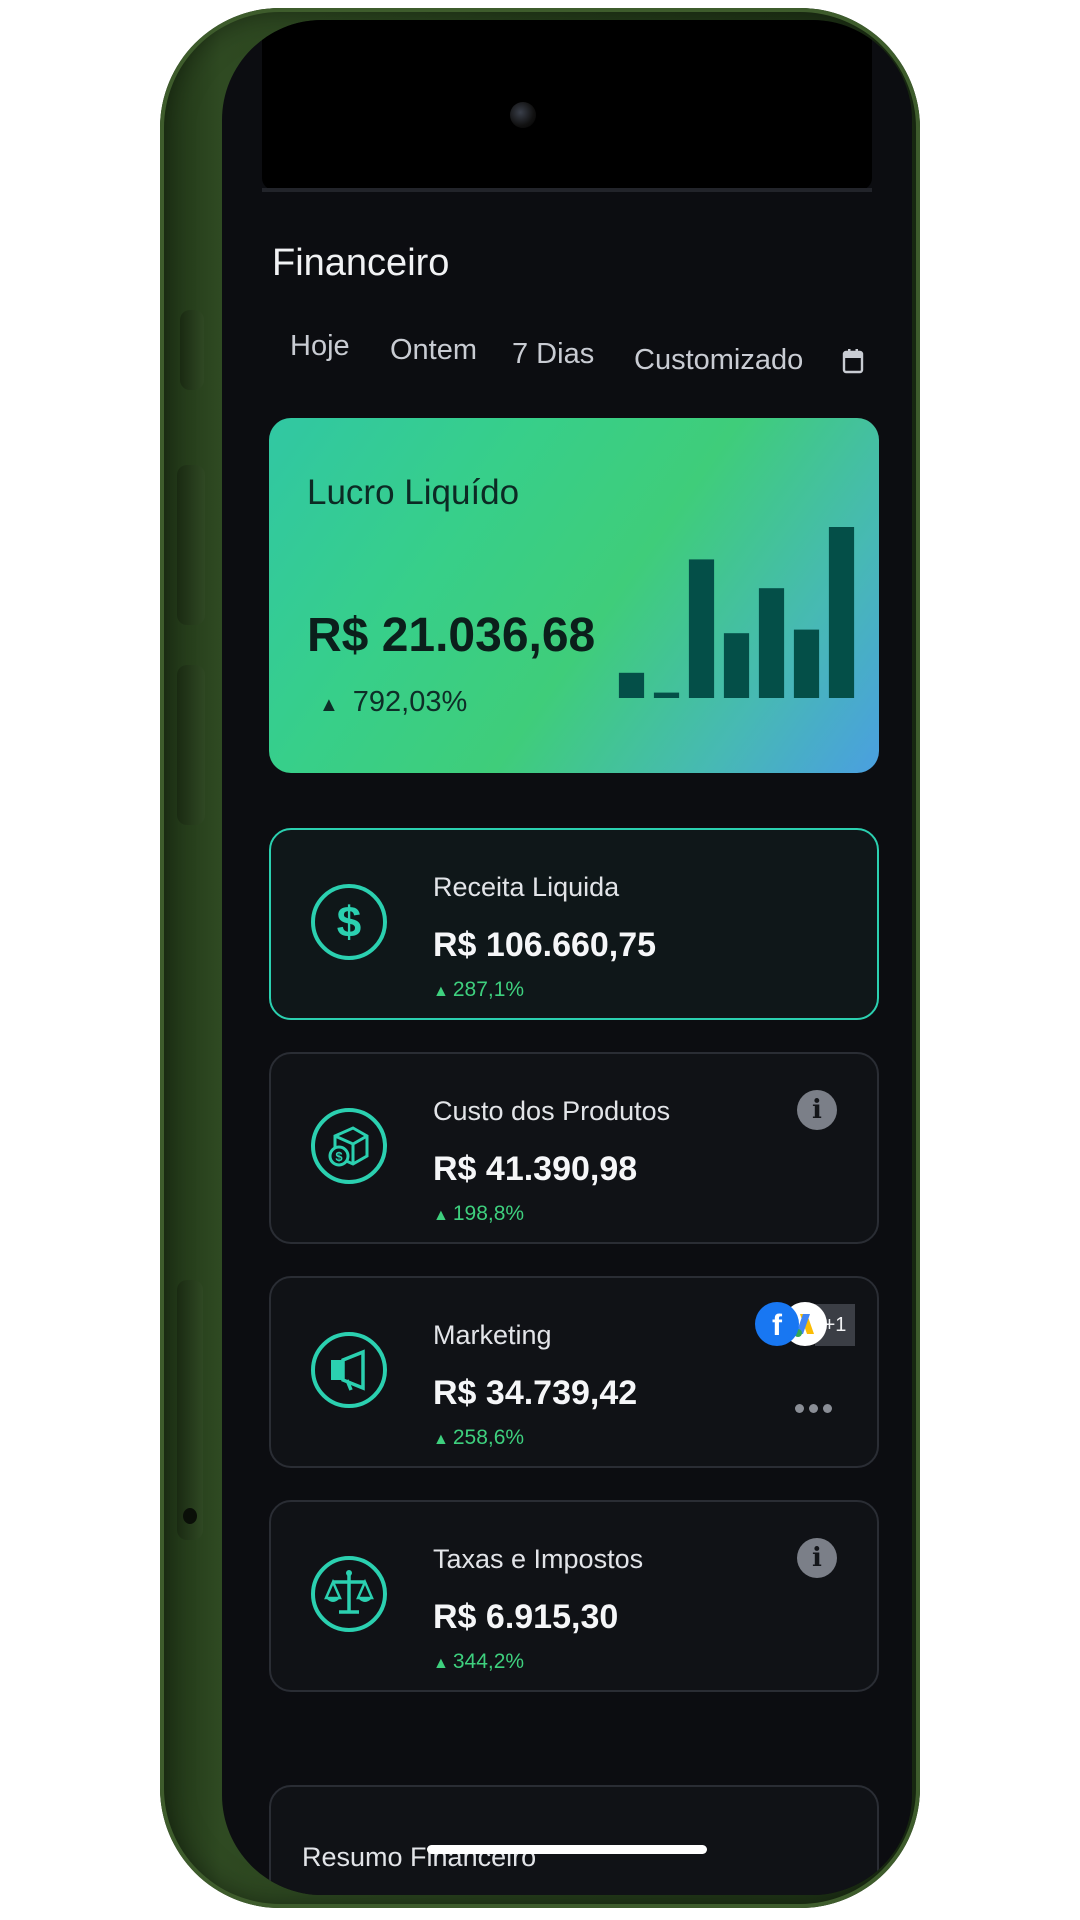  What do you see at coordinates (488, 1213) in the screenshot?
I see `metric-change-value: 198,8%` at bounding box center [488, 1213].